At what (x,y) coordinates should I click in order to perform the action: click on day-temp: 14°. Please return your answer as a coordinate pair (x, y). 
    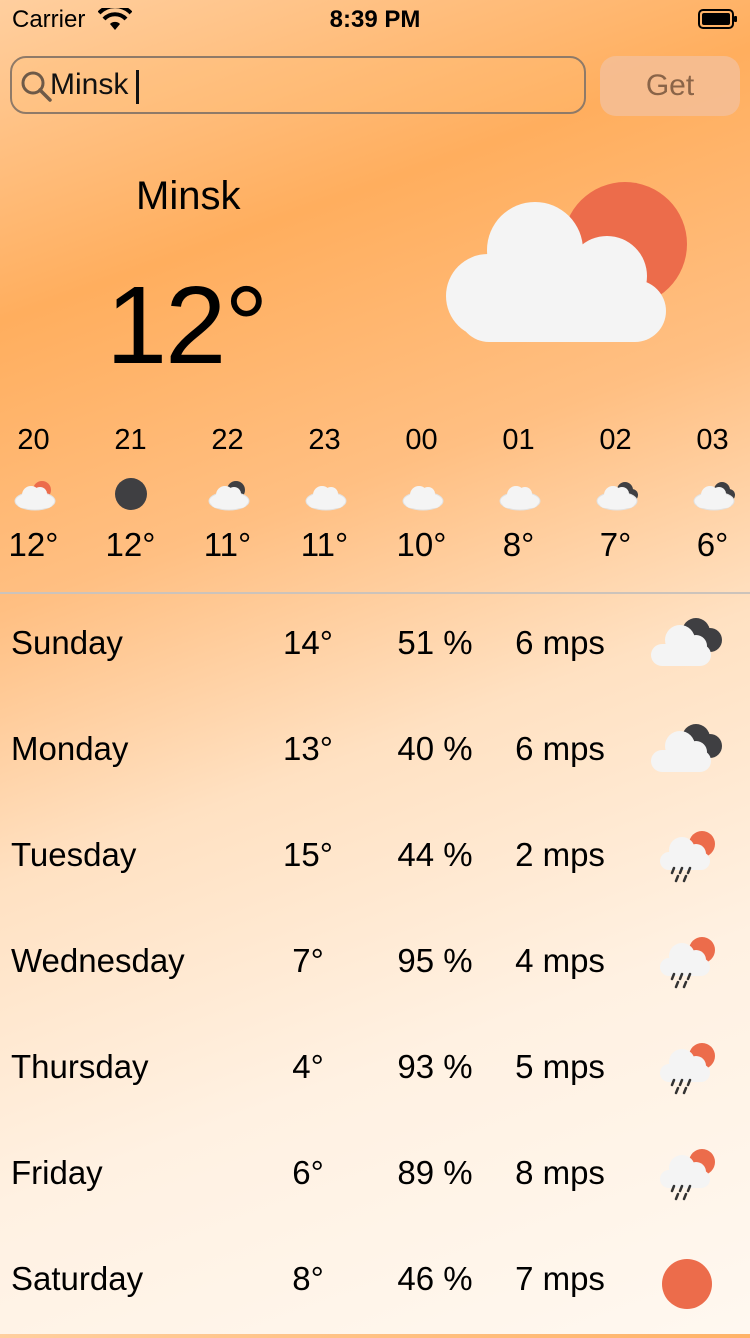
    Looking at the image, I should click on (308, 642).